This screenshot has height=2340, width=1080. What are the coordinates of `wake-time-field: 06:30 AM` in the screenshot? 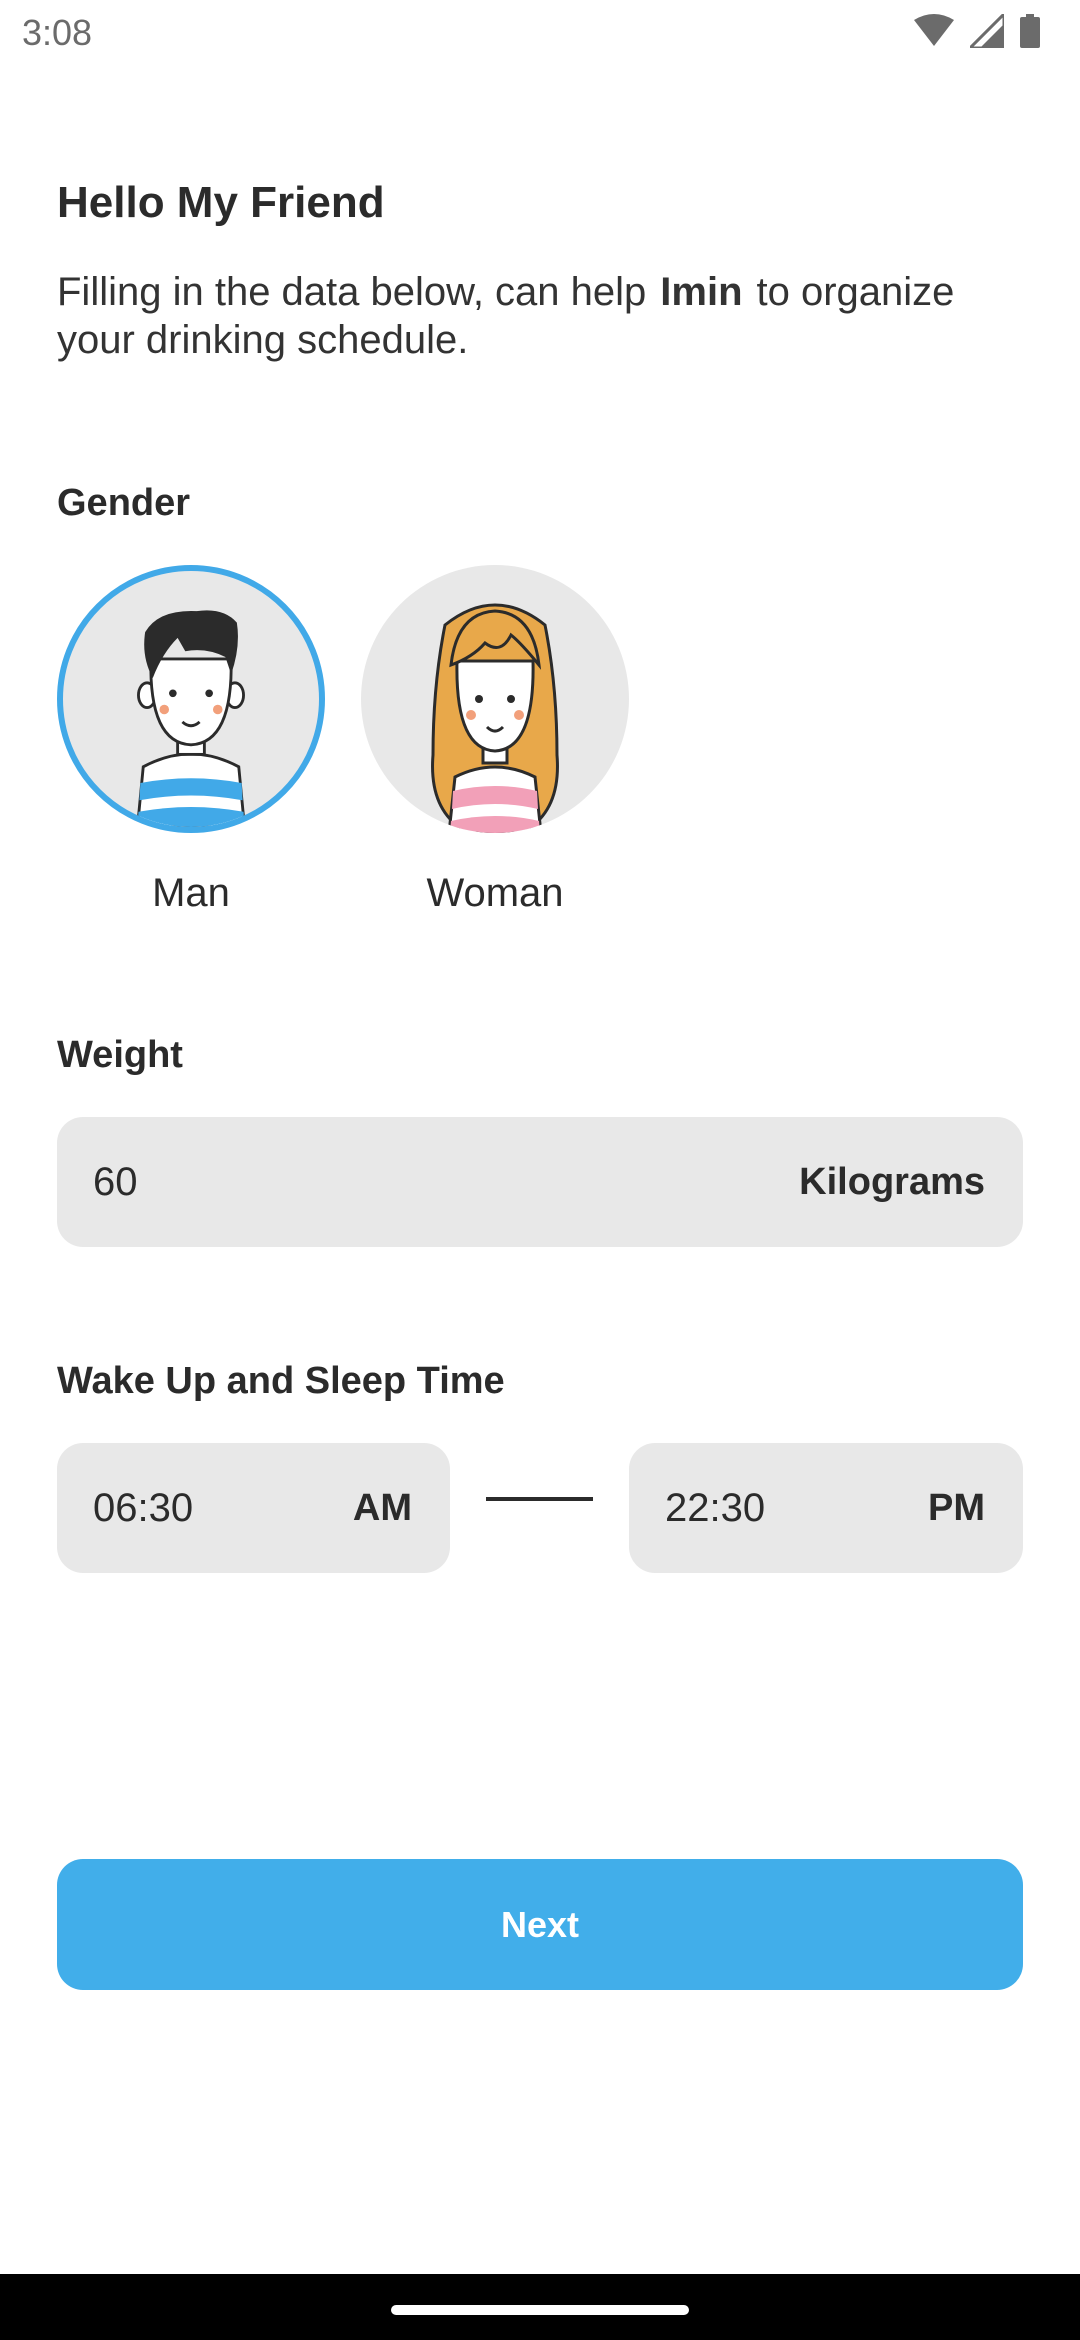 It's located at (253, 1508).